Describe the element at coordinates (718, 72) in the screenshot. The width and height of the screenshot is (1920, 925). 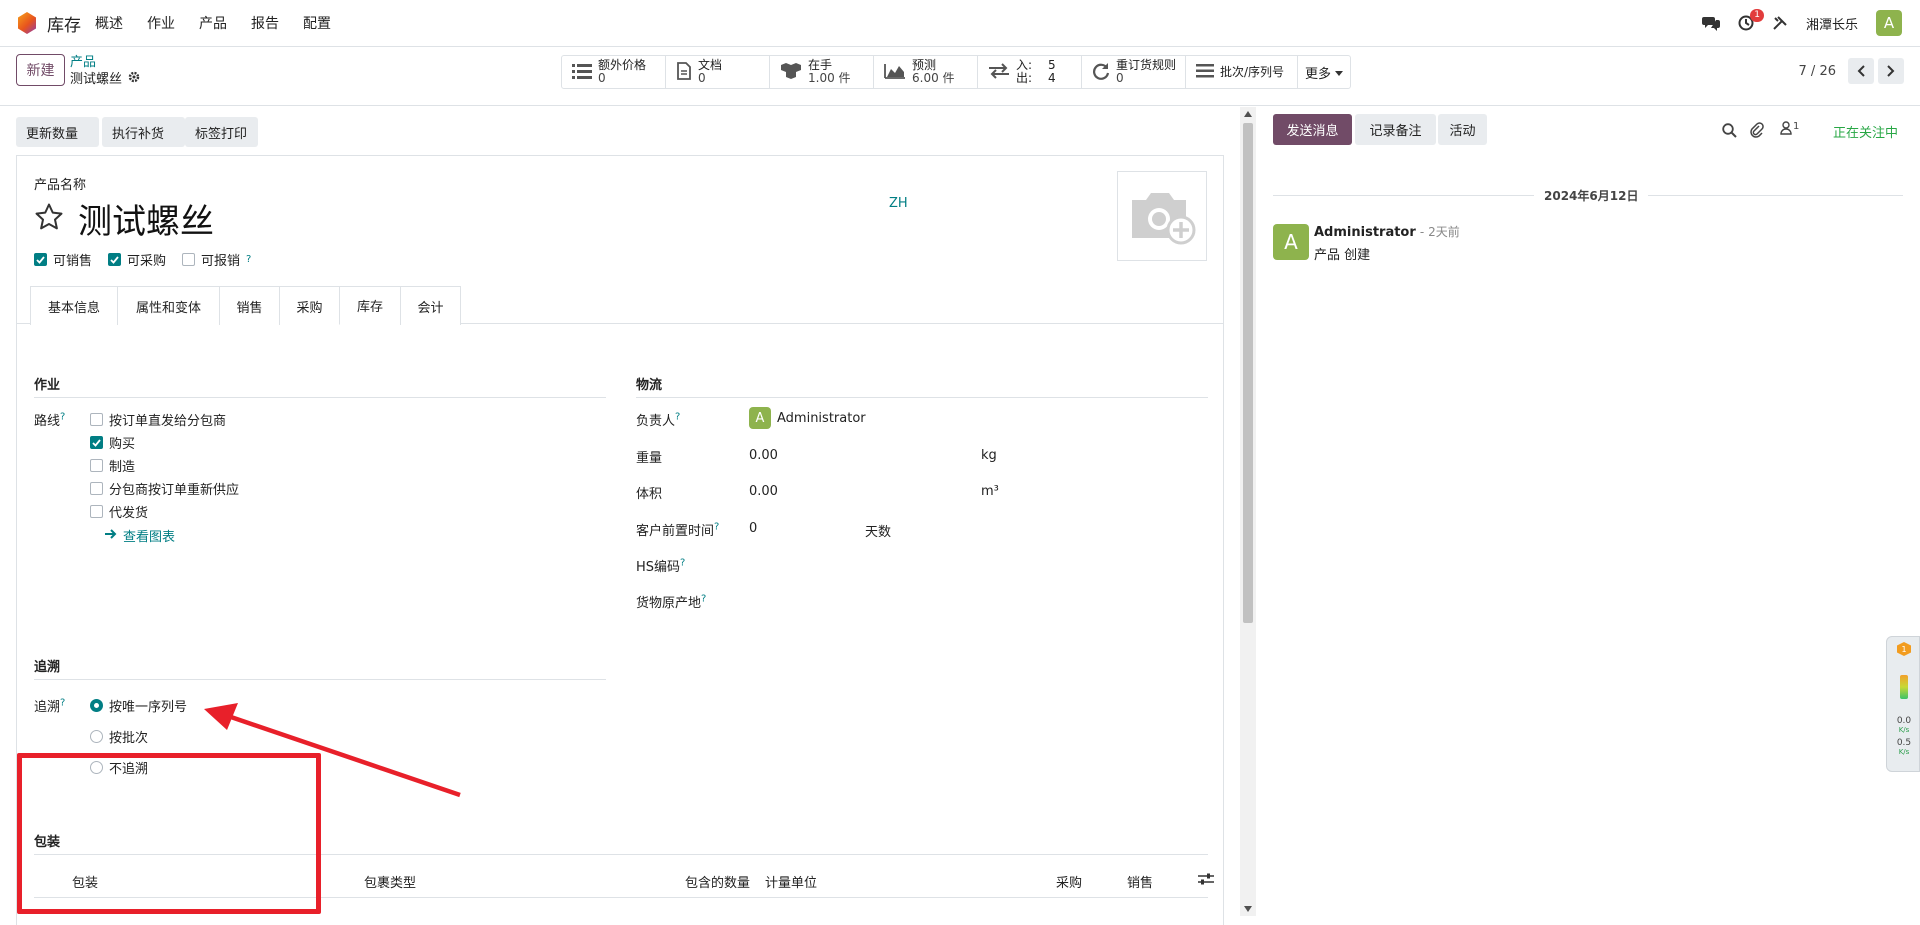
I see `stat-documents: 文档 0` at that location.